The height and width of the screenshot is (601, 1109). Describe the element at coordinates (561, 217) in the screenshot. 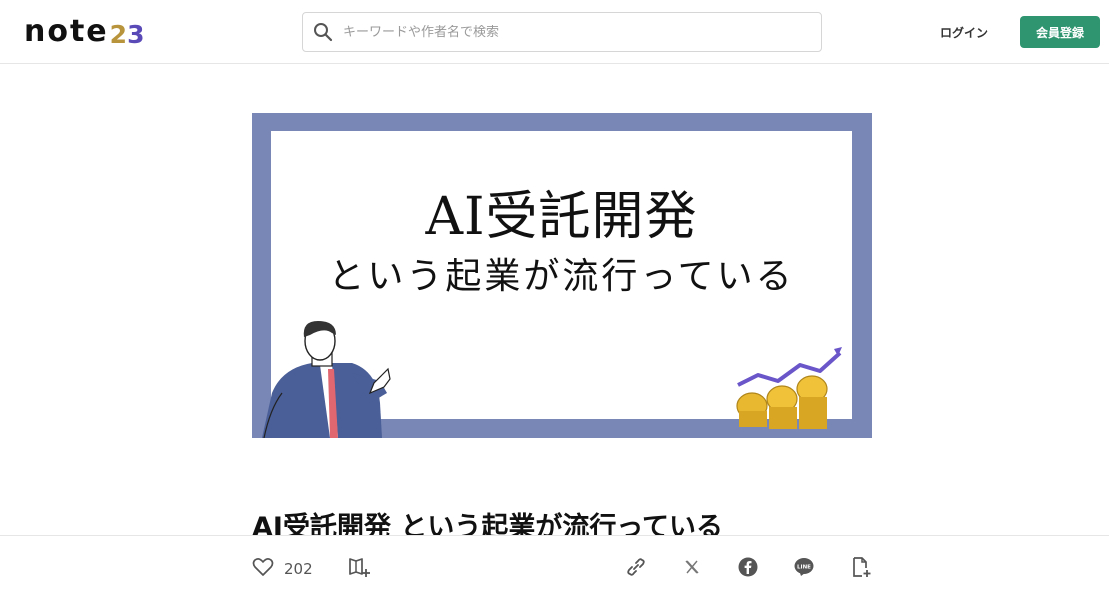

I see `hero-title-line1: AI受託開発` at that location.